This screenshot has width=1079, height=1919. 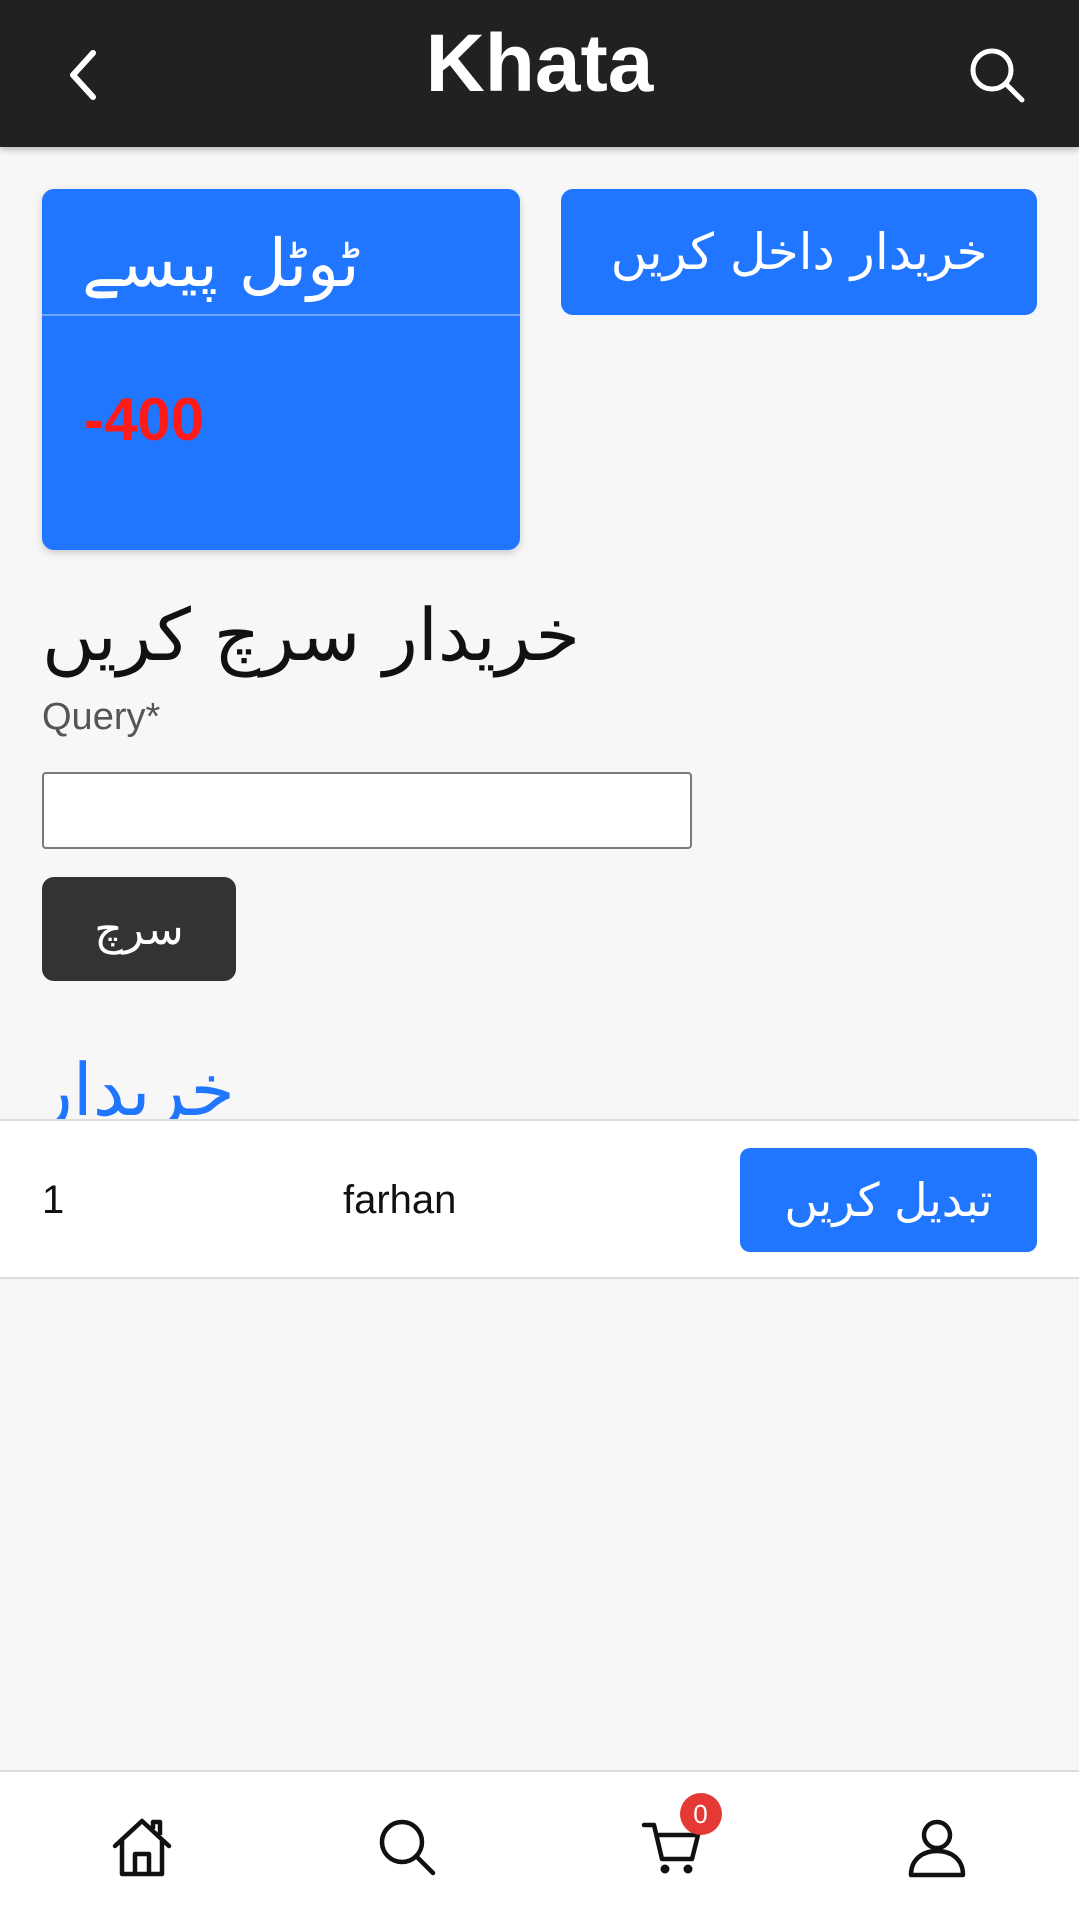 I want to click on edit-customer-button: تبدیل کریں, so click(x=888, y=1200).